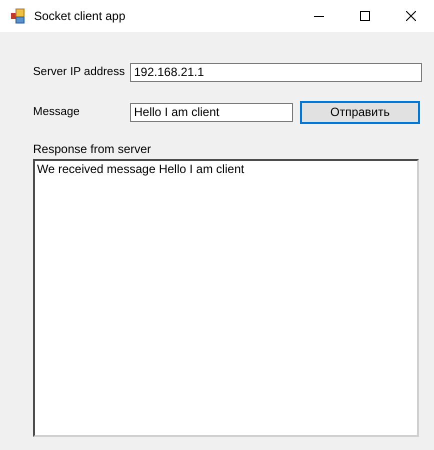  Describe the element at coordinates (211, 112) in the screenshot. I see `message-field: Hello I am client` at that location.